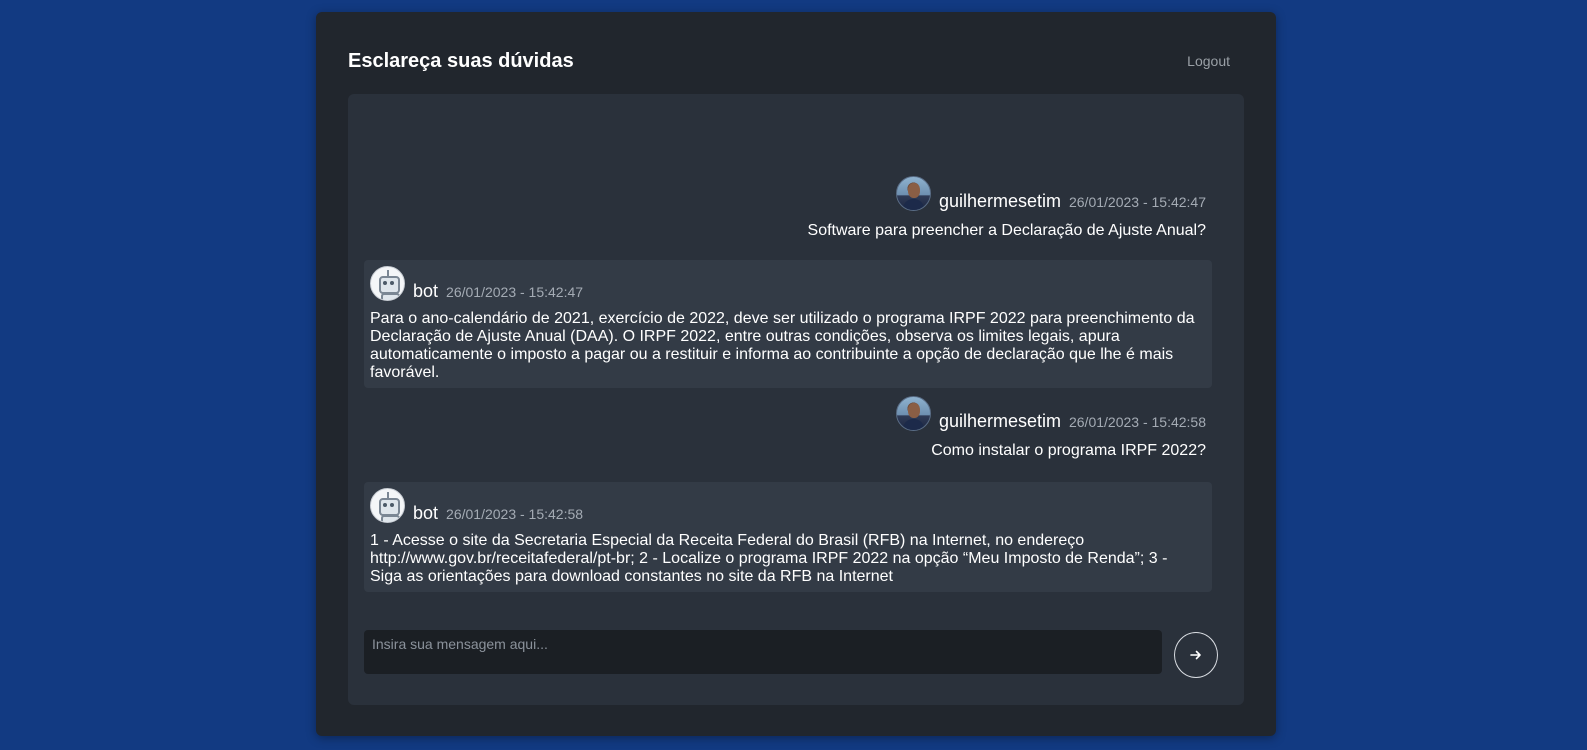 The width and height of the screenshot is (1587, 750). I want to click on message-meta: guilhermesetim 26/01/2023 - 15:42:58, so click(785, 414).